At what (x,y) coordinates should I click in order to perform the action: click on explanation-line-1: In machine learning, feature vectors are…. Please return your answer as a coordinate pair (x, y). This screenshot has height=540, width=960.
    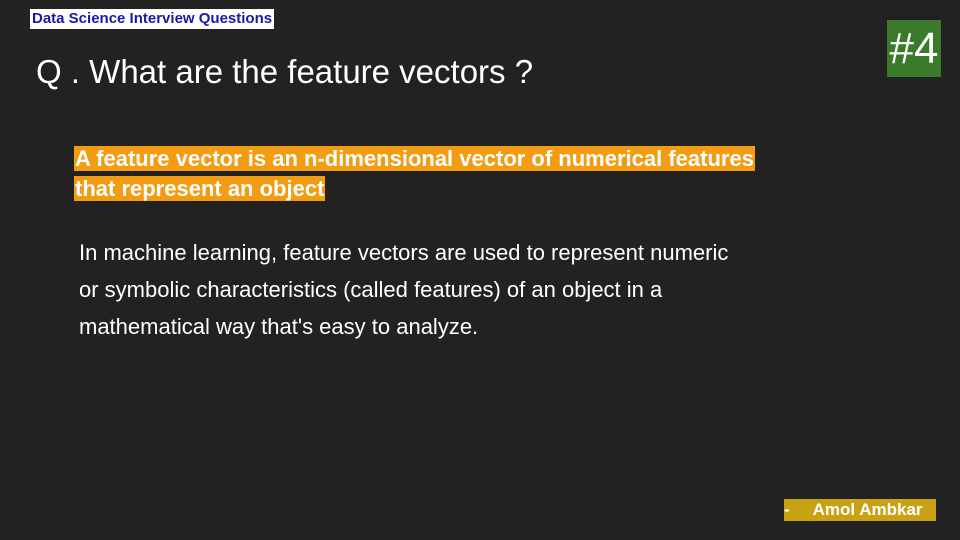
    Looking at the image, I should click on (404, 252).